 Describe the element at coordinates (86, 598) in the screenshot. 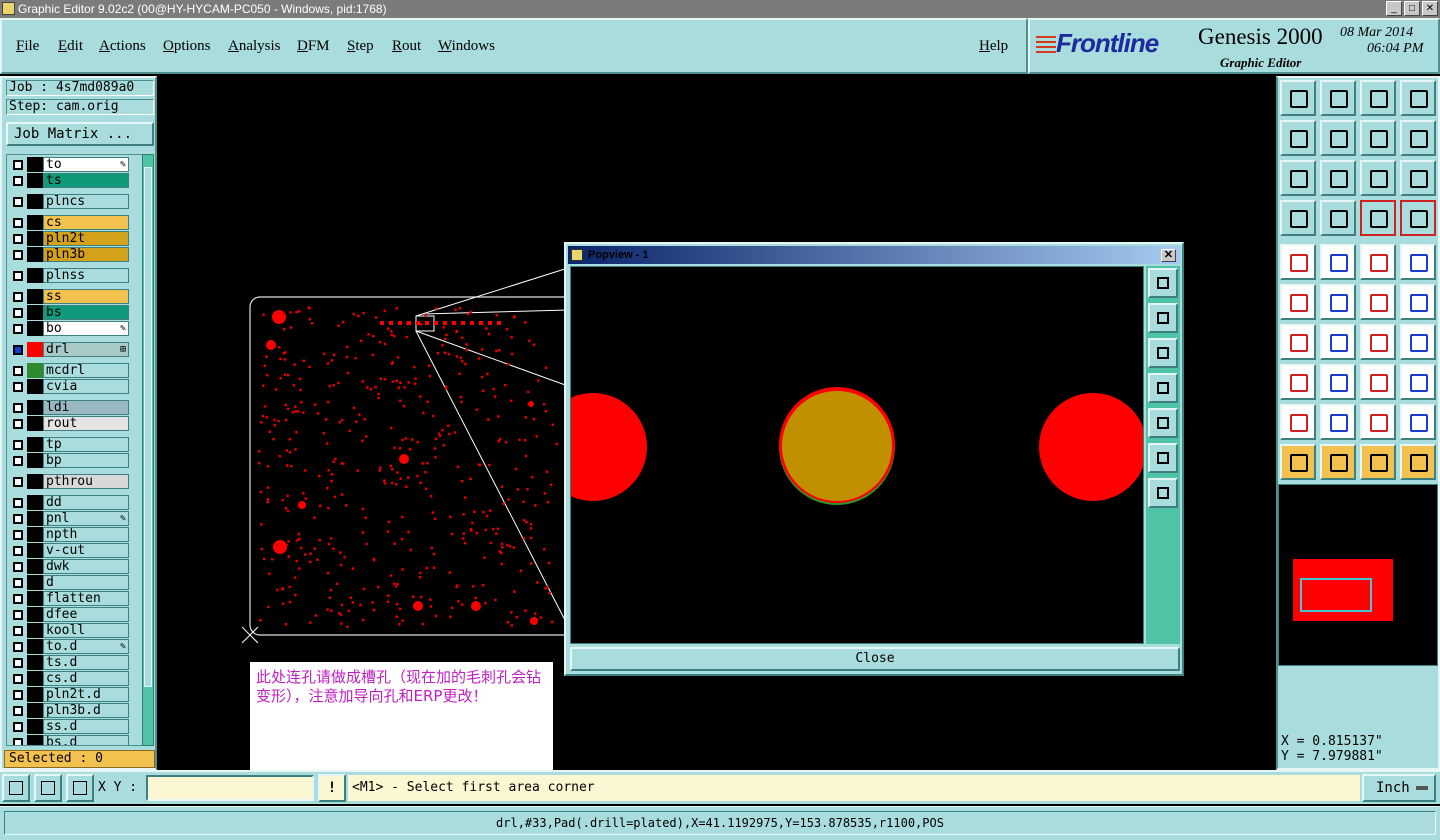

I see `layer-name: flatten` at that location.